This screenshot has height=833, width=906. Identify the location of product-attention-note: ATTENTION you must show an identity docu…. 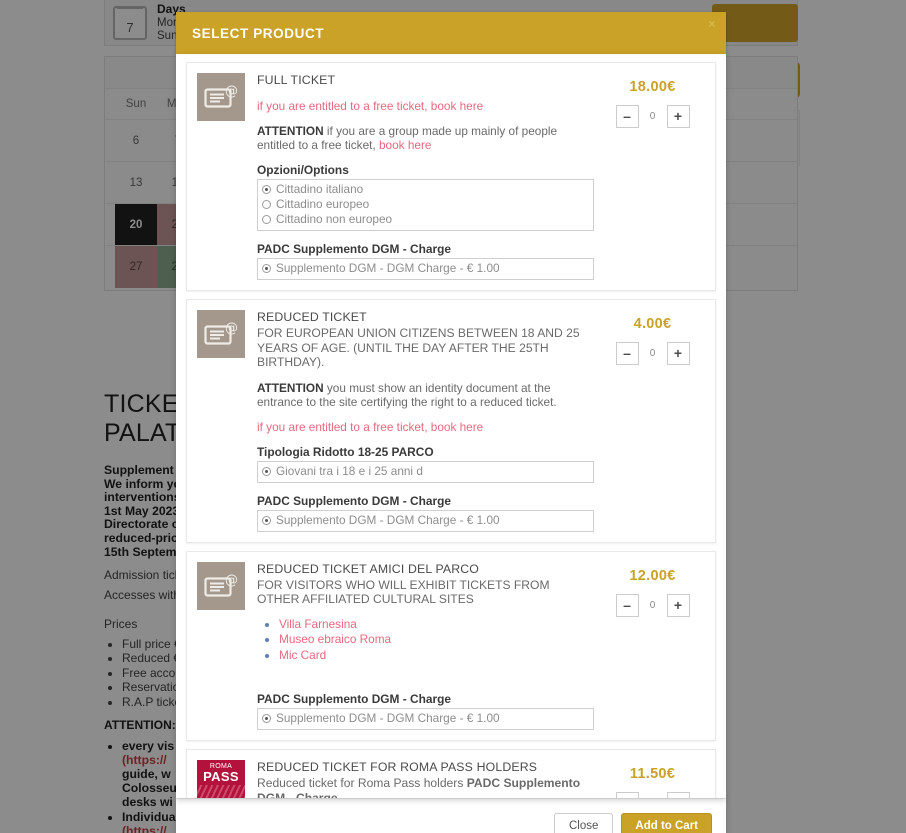
(425, 395).